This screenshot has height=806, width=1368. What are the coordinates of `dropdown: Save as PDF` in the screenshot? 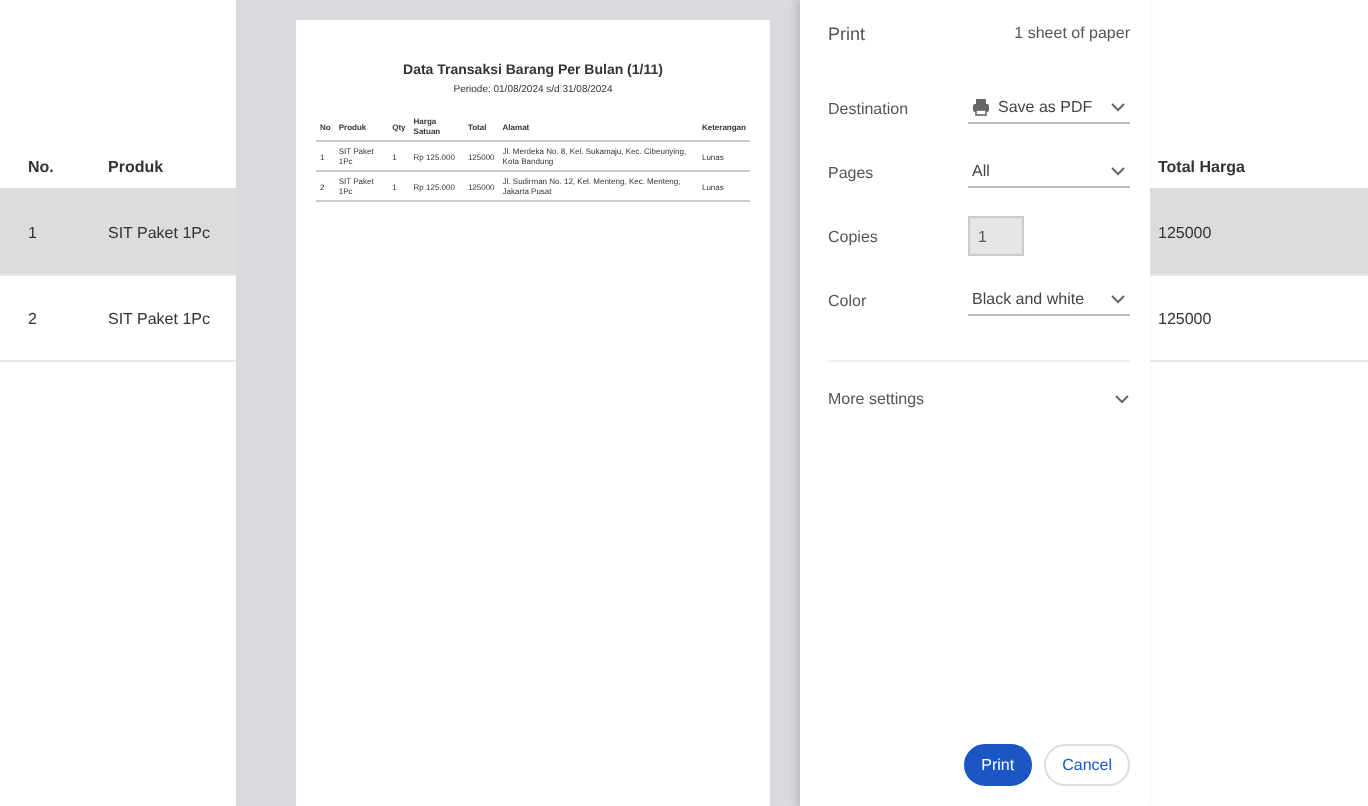 It's located at (1049, 108).